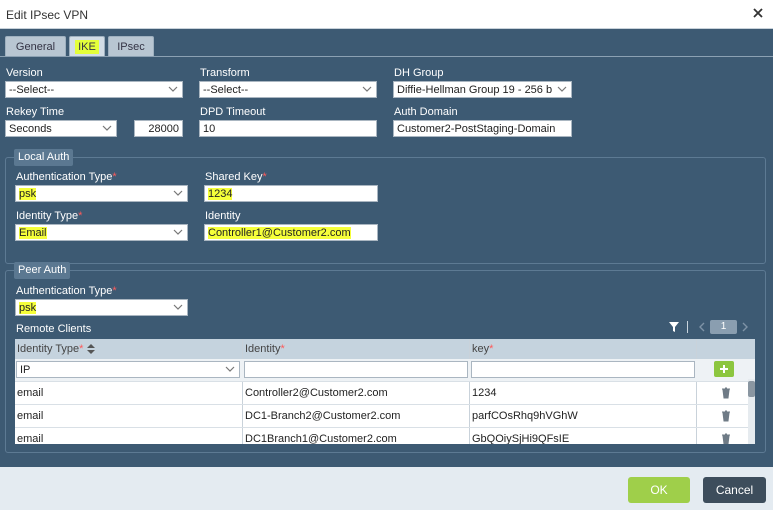 This screenshot has height=510, width=773. I want to click on tab-ipsec: IPsec, so click(131, 46).